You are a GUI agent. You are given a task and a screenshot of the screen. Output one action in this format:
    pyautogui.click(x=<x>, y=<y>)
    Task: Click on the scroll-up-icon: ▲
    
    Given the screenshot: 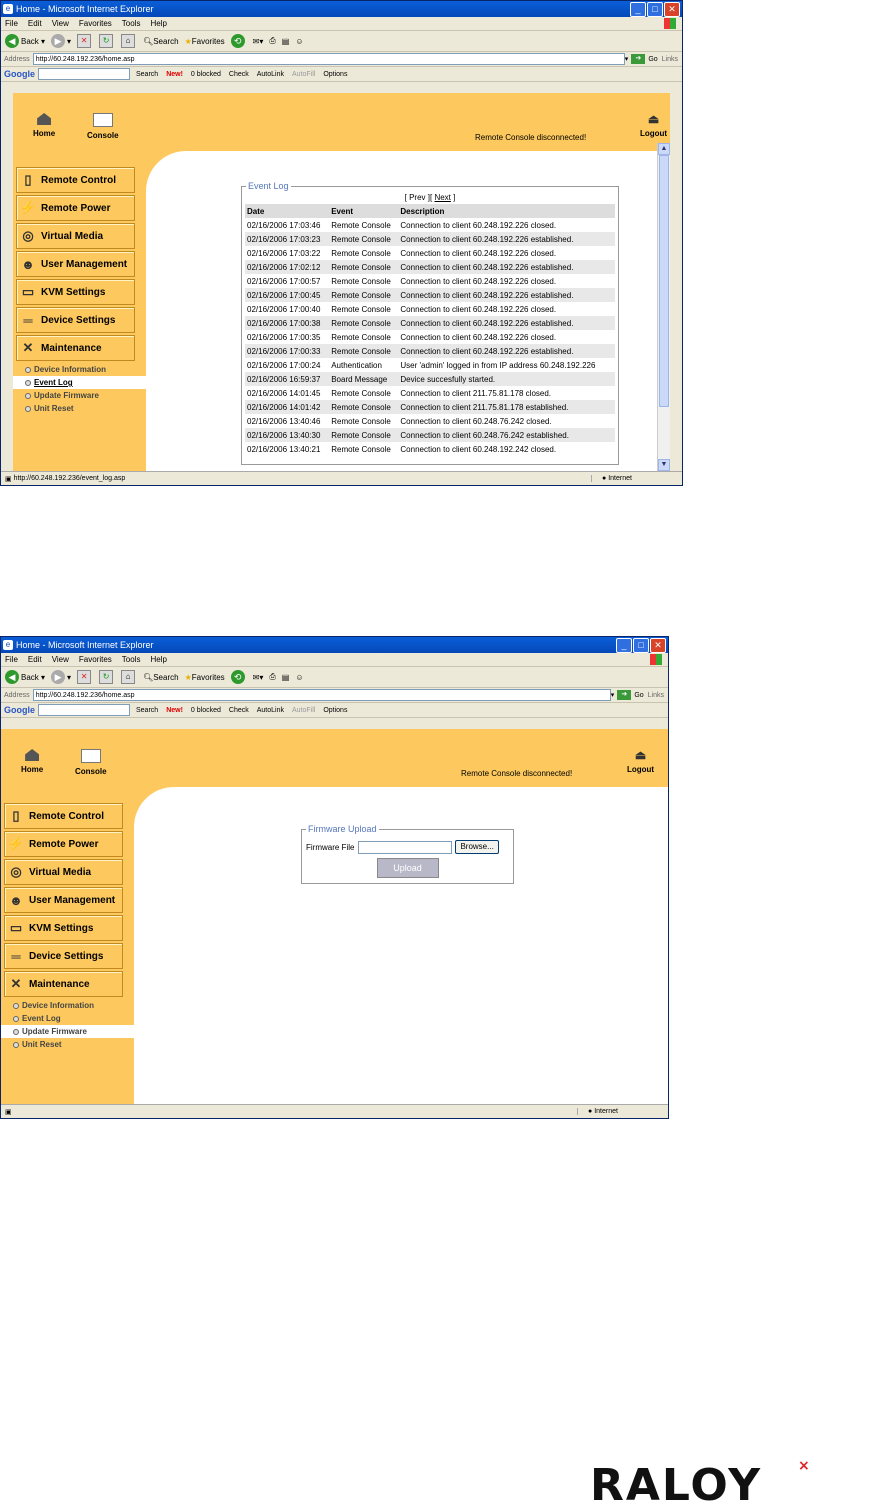 What is the action you would take?
    pyautogui.click(x=664, y=149)
    